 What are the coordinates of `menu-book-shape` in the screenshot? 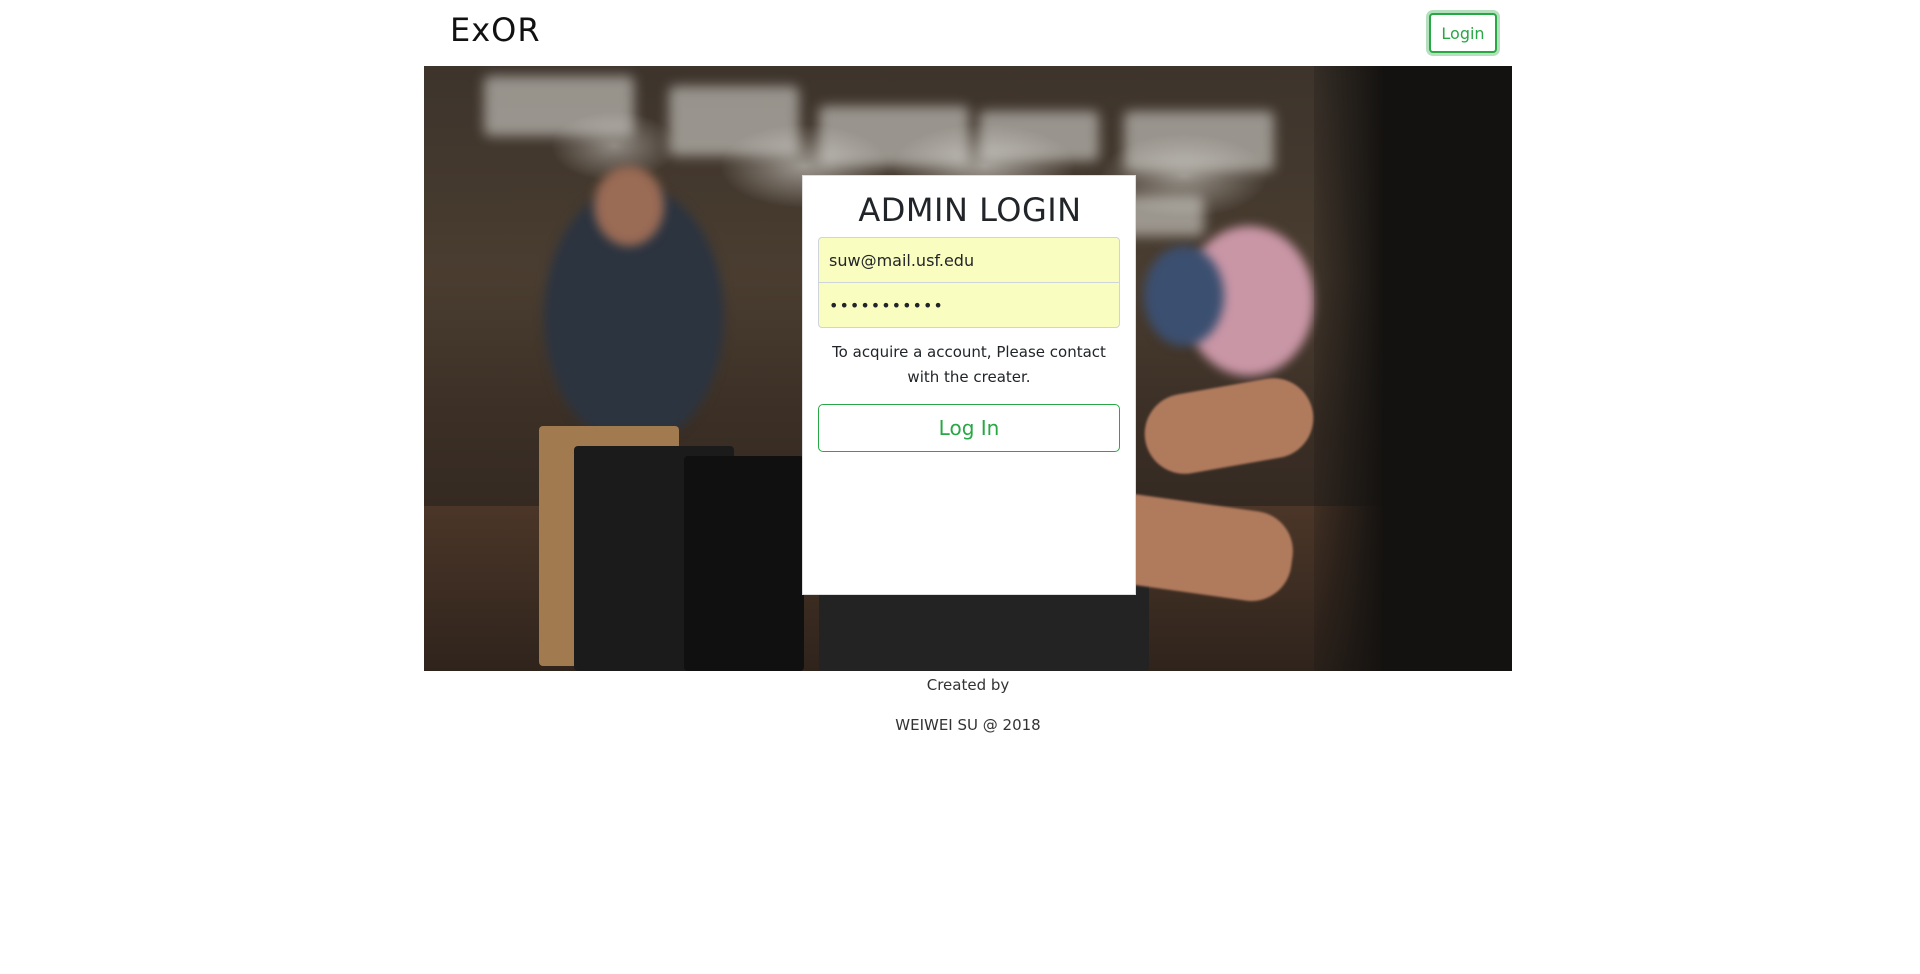 It's located at (744, 563).